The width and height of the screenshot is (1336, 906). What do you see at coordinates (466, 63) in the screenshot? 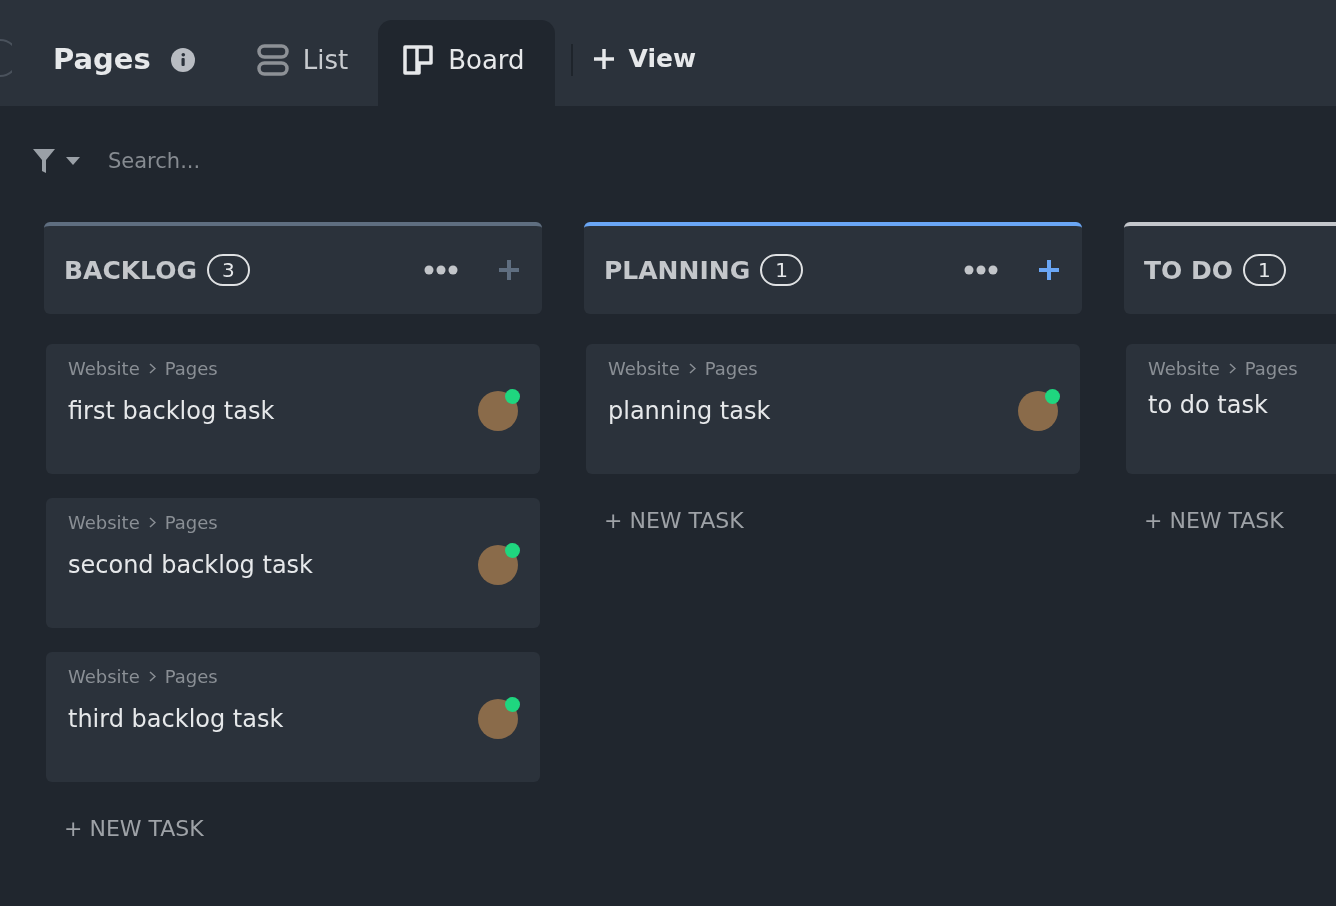
I see `view-tab: Board` at bounding box center [466, 63].